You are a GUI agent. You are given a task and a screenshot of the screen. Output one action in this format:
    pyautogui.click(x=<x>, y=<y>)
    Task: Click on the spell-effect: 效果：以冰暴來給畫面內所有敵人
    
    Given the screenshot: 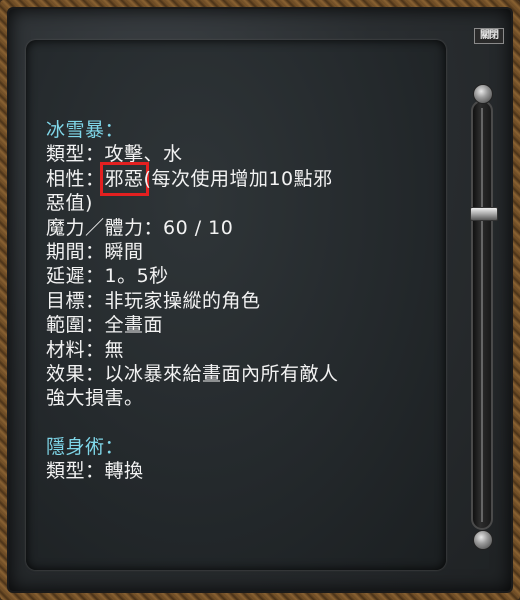 What is the action you would take?
    pyautogui.click(x=192, y=374)
    